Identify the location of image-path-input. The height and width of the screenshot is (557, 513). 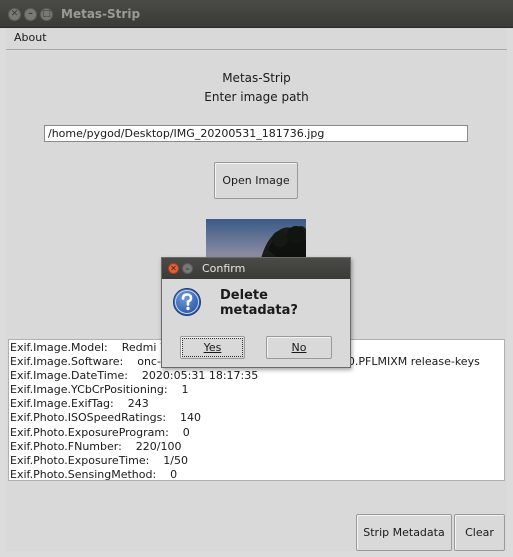
(256, 133).